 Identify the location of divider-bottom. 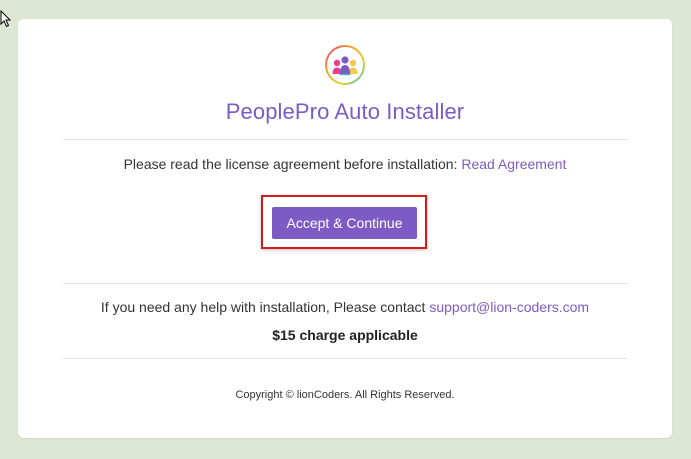
(345, 358).